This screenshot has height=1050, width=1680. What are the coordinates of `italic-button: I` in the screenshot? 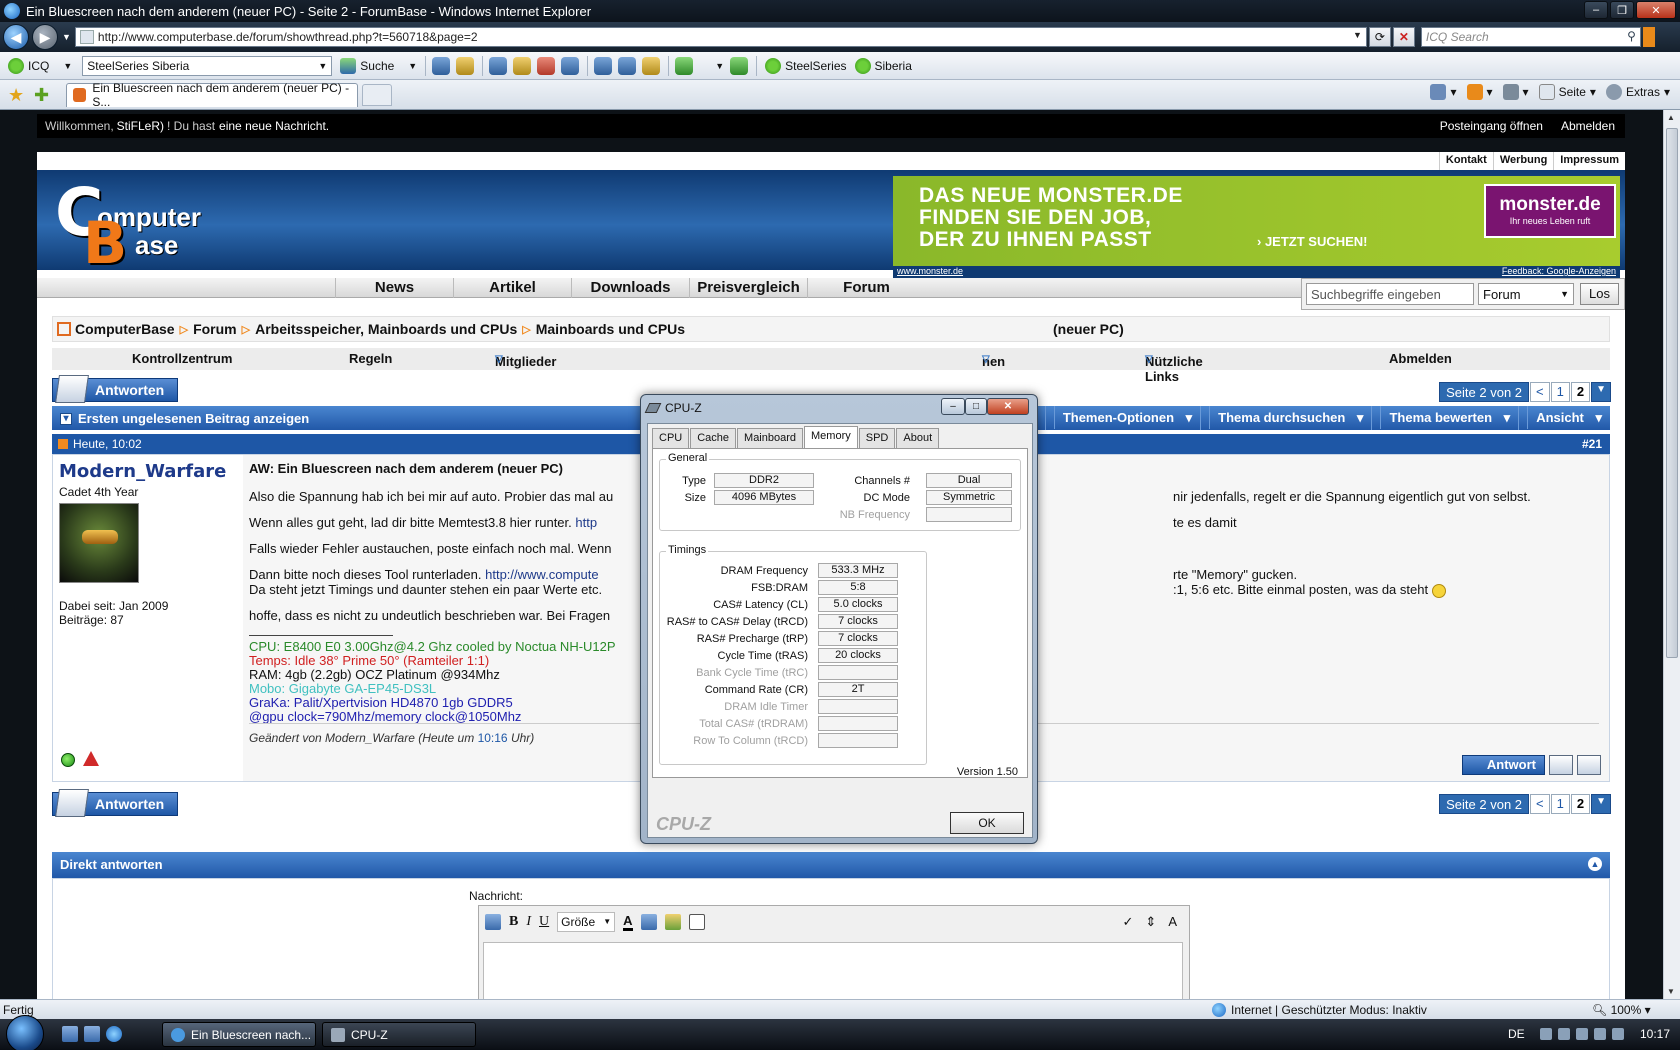 It's located at (528, 922).